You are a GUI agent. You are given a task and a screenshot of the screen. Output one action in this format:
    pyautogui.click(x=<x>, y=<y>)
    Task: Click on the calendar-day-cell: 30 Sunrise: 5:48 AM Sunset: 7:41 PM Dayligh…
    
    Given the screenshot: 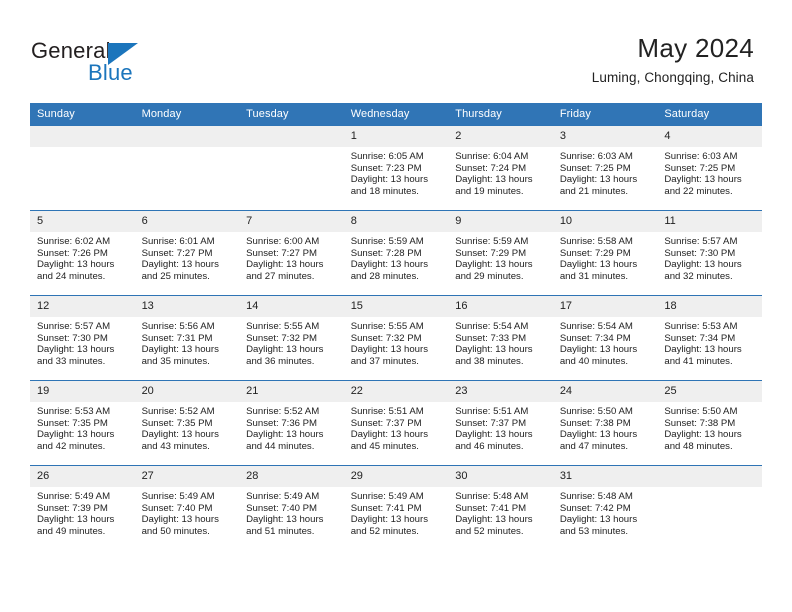 What is the action you would take?
    pyautogui.click(x=500, y=507)
    